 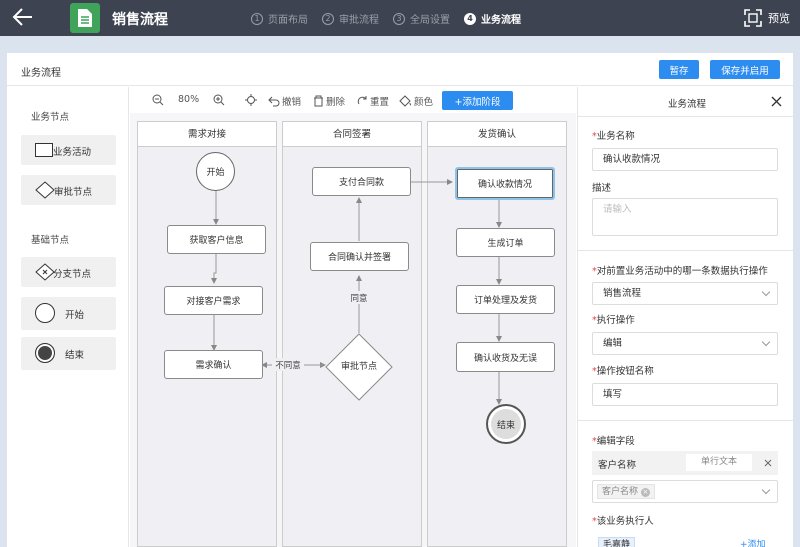 I want to click on fields-label: *编辑字段, so click(x=613, y=441).